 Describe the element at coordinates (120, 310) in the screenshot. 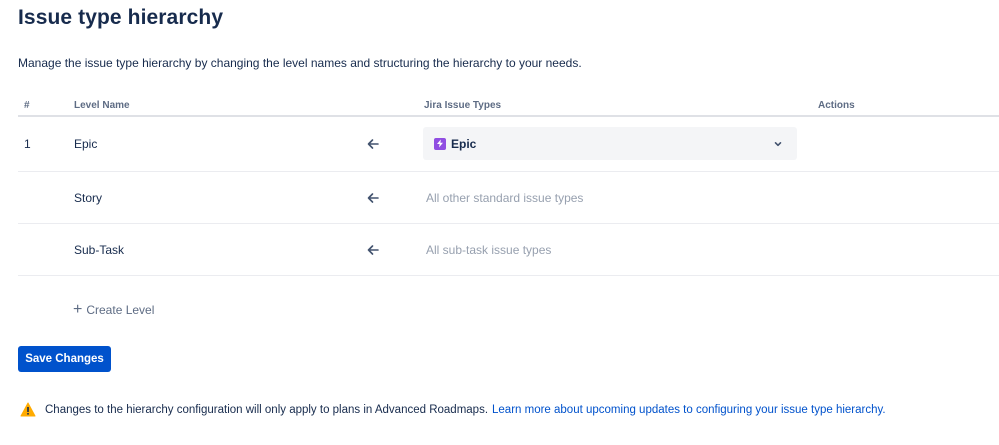

I see `create-level-label: Create Level` at that location.